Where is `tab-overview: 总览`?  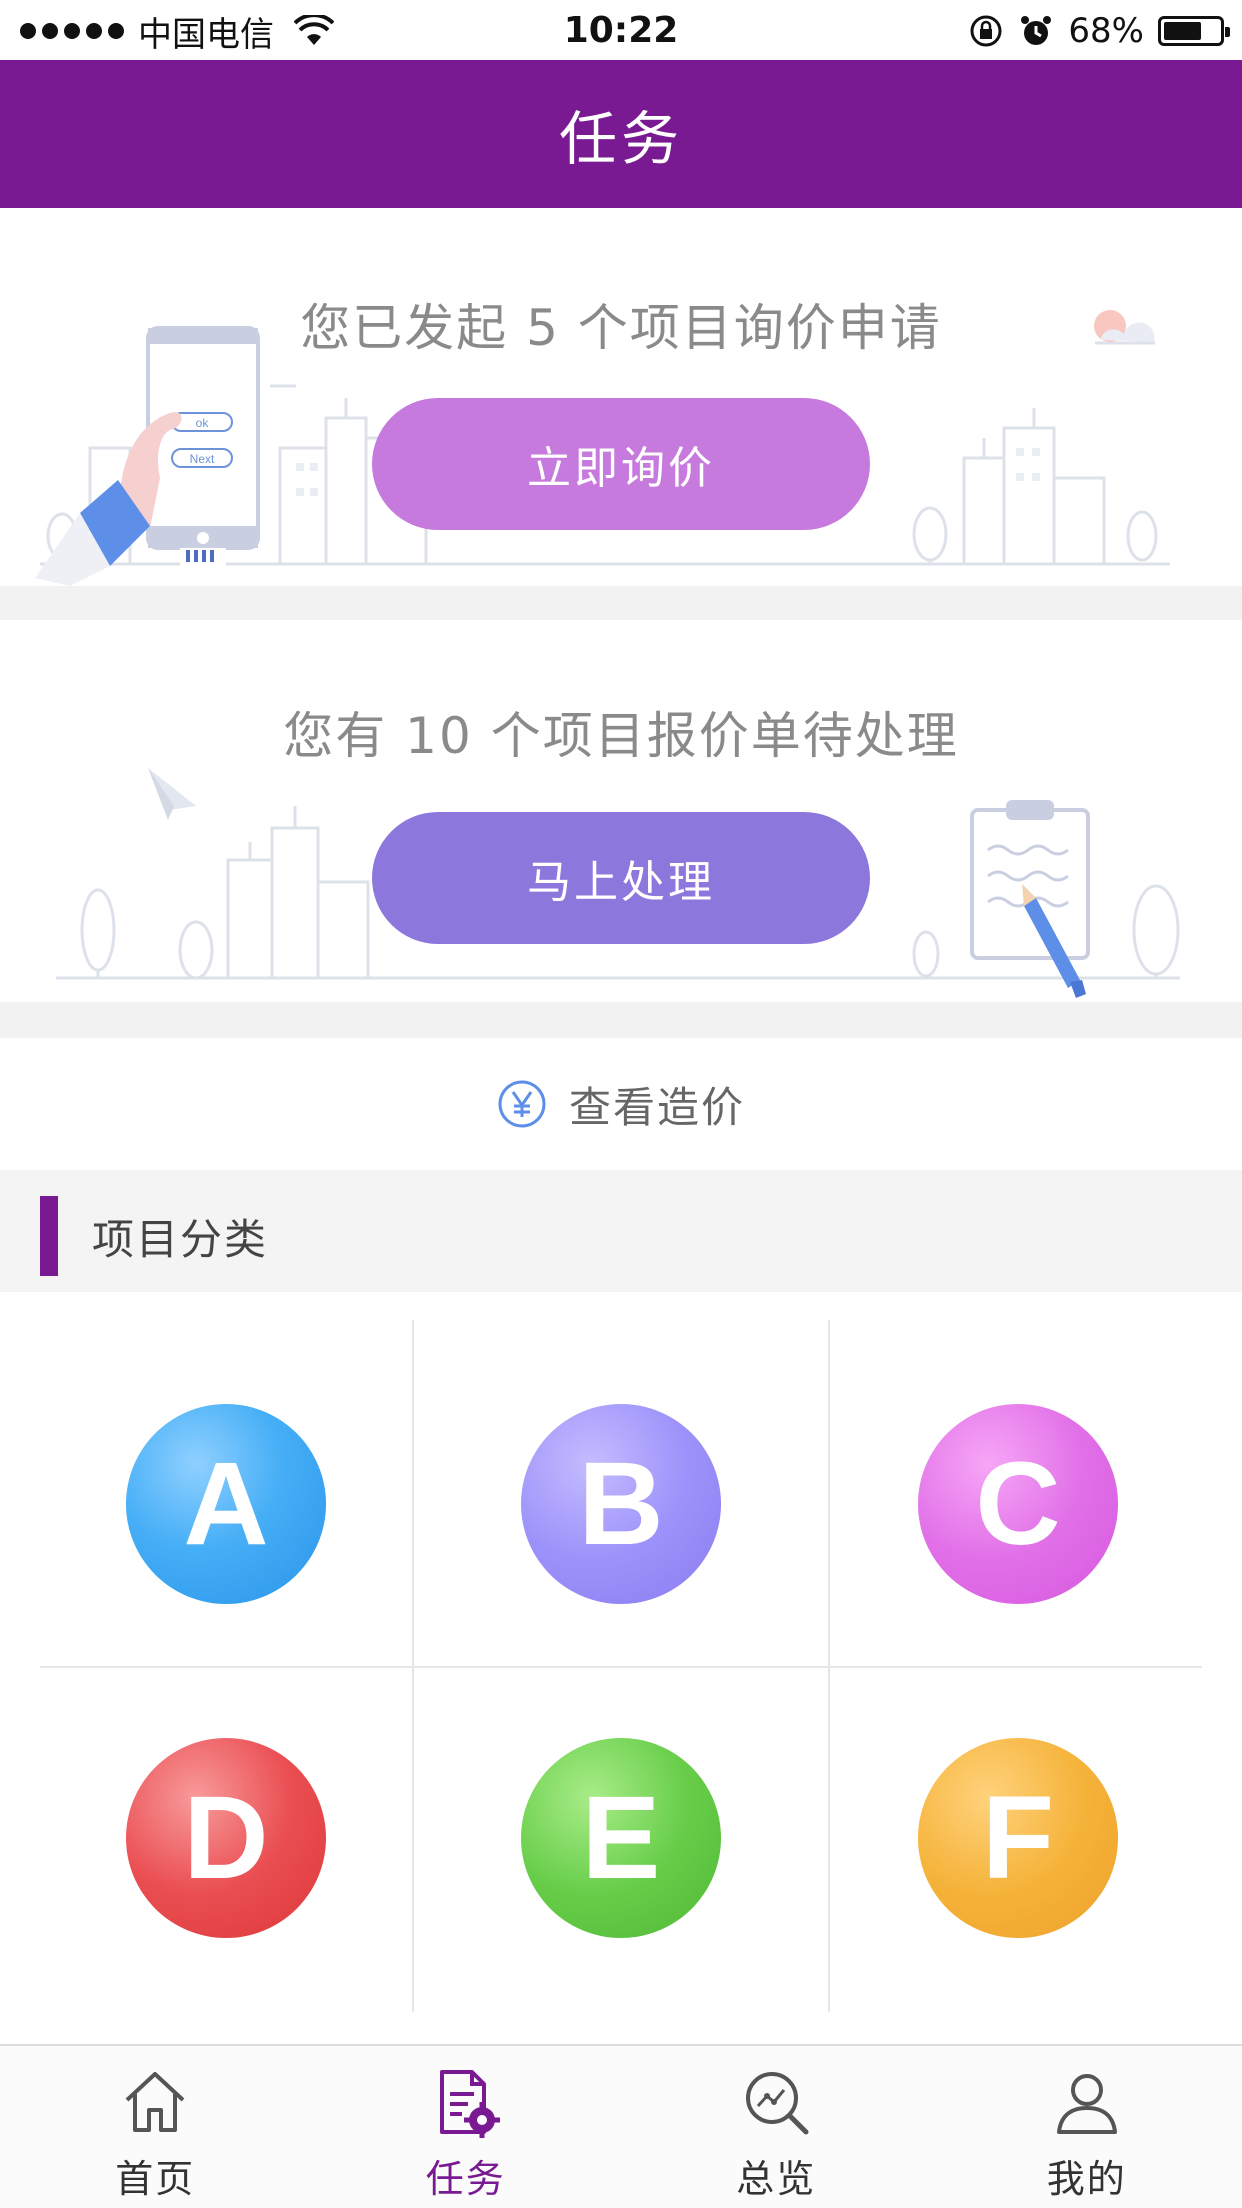 tab-overview: 总览 is located at coordinates (776, 2127).